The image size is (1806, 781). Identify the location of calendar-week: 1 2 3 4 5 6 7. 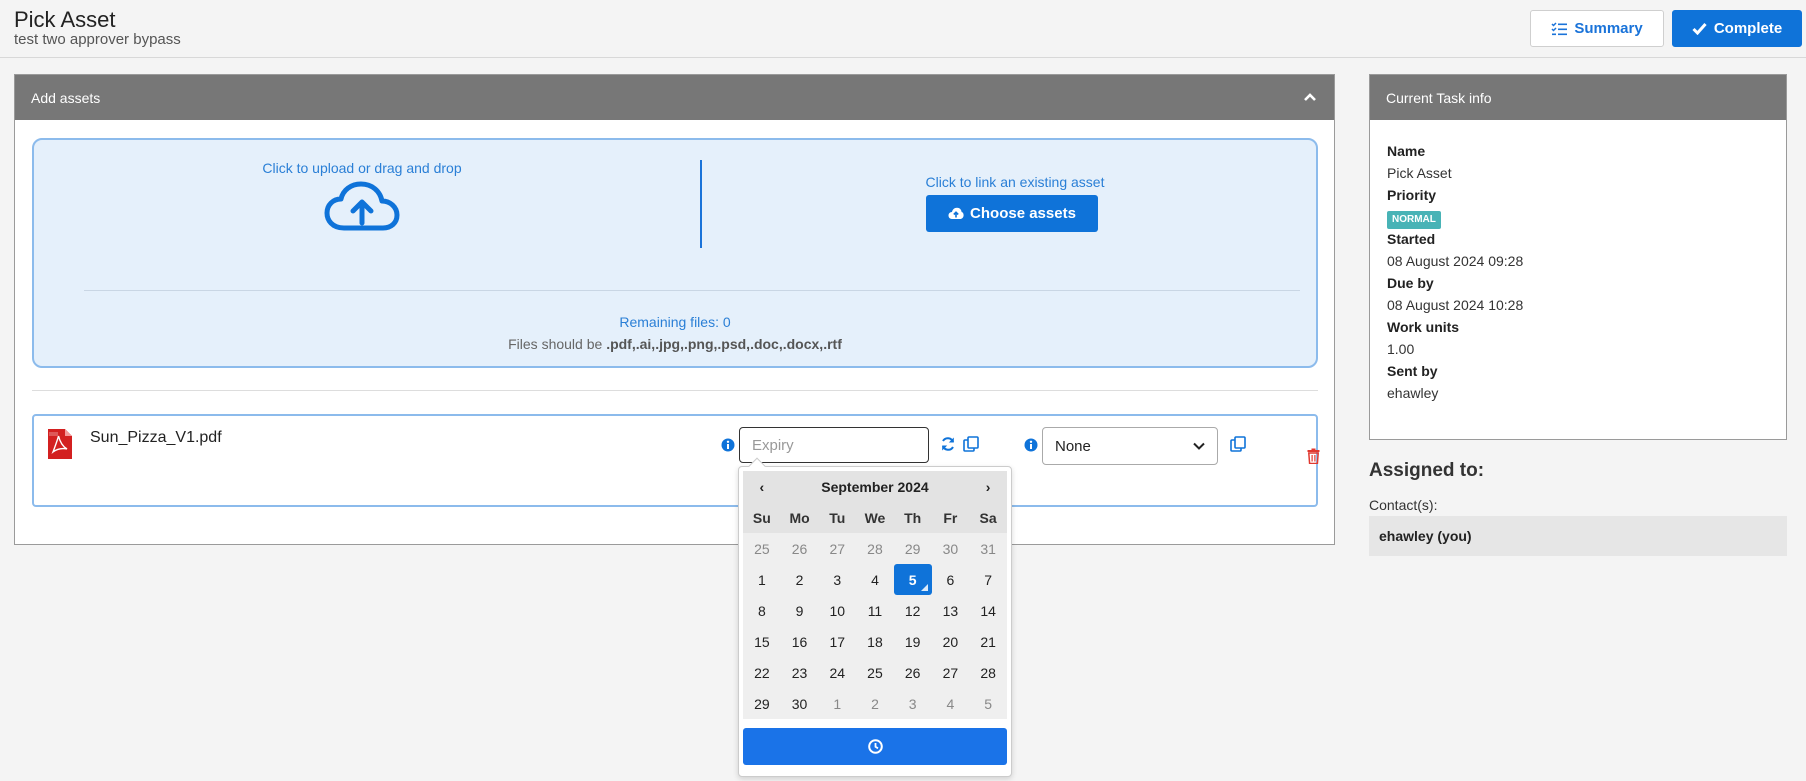
(875, 579).